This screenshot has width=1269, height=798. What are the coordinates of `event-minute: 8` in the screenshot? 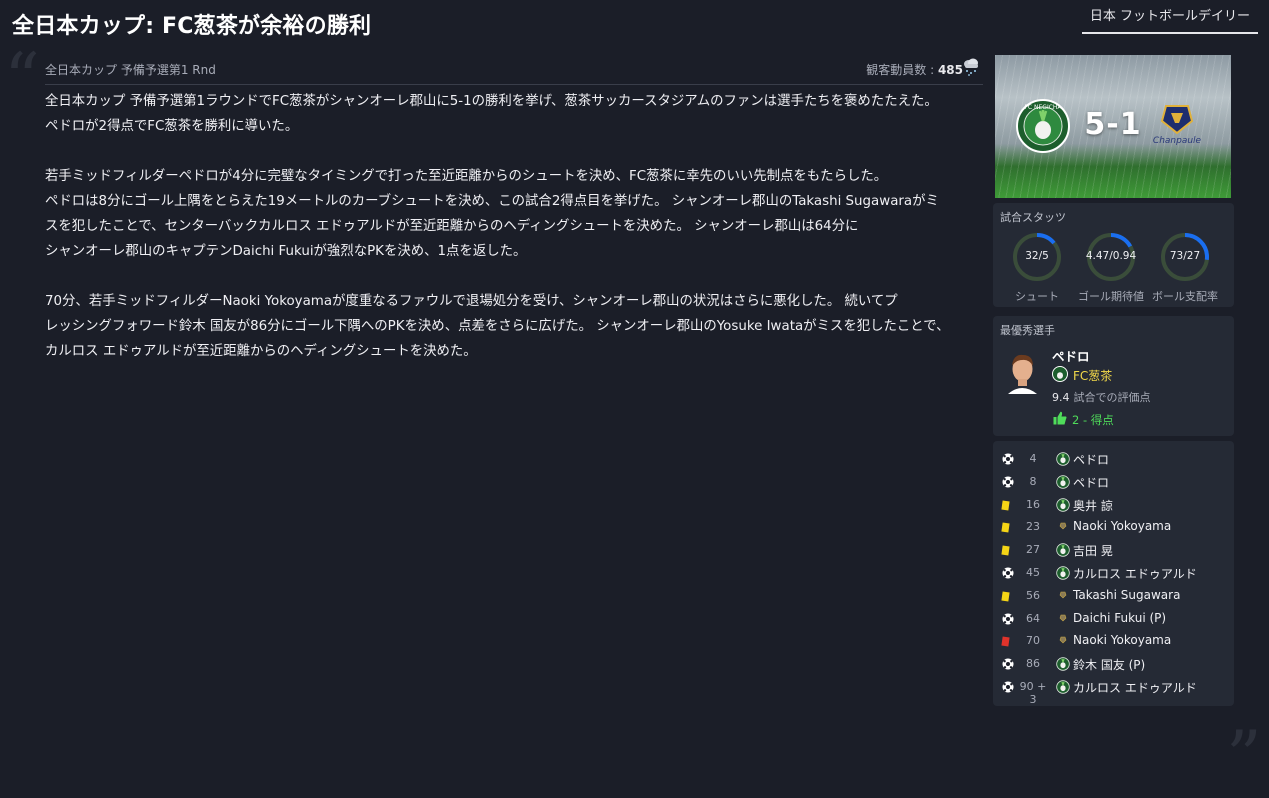 It's located at (1033, 481).